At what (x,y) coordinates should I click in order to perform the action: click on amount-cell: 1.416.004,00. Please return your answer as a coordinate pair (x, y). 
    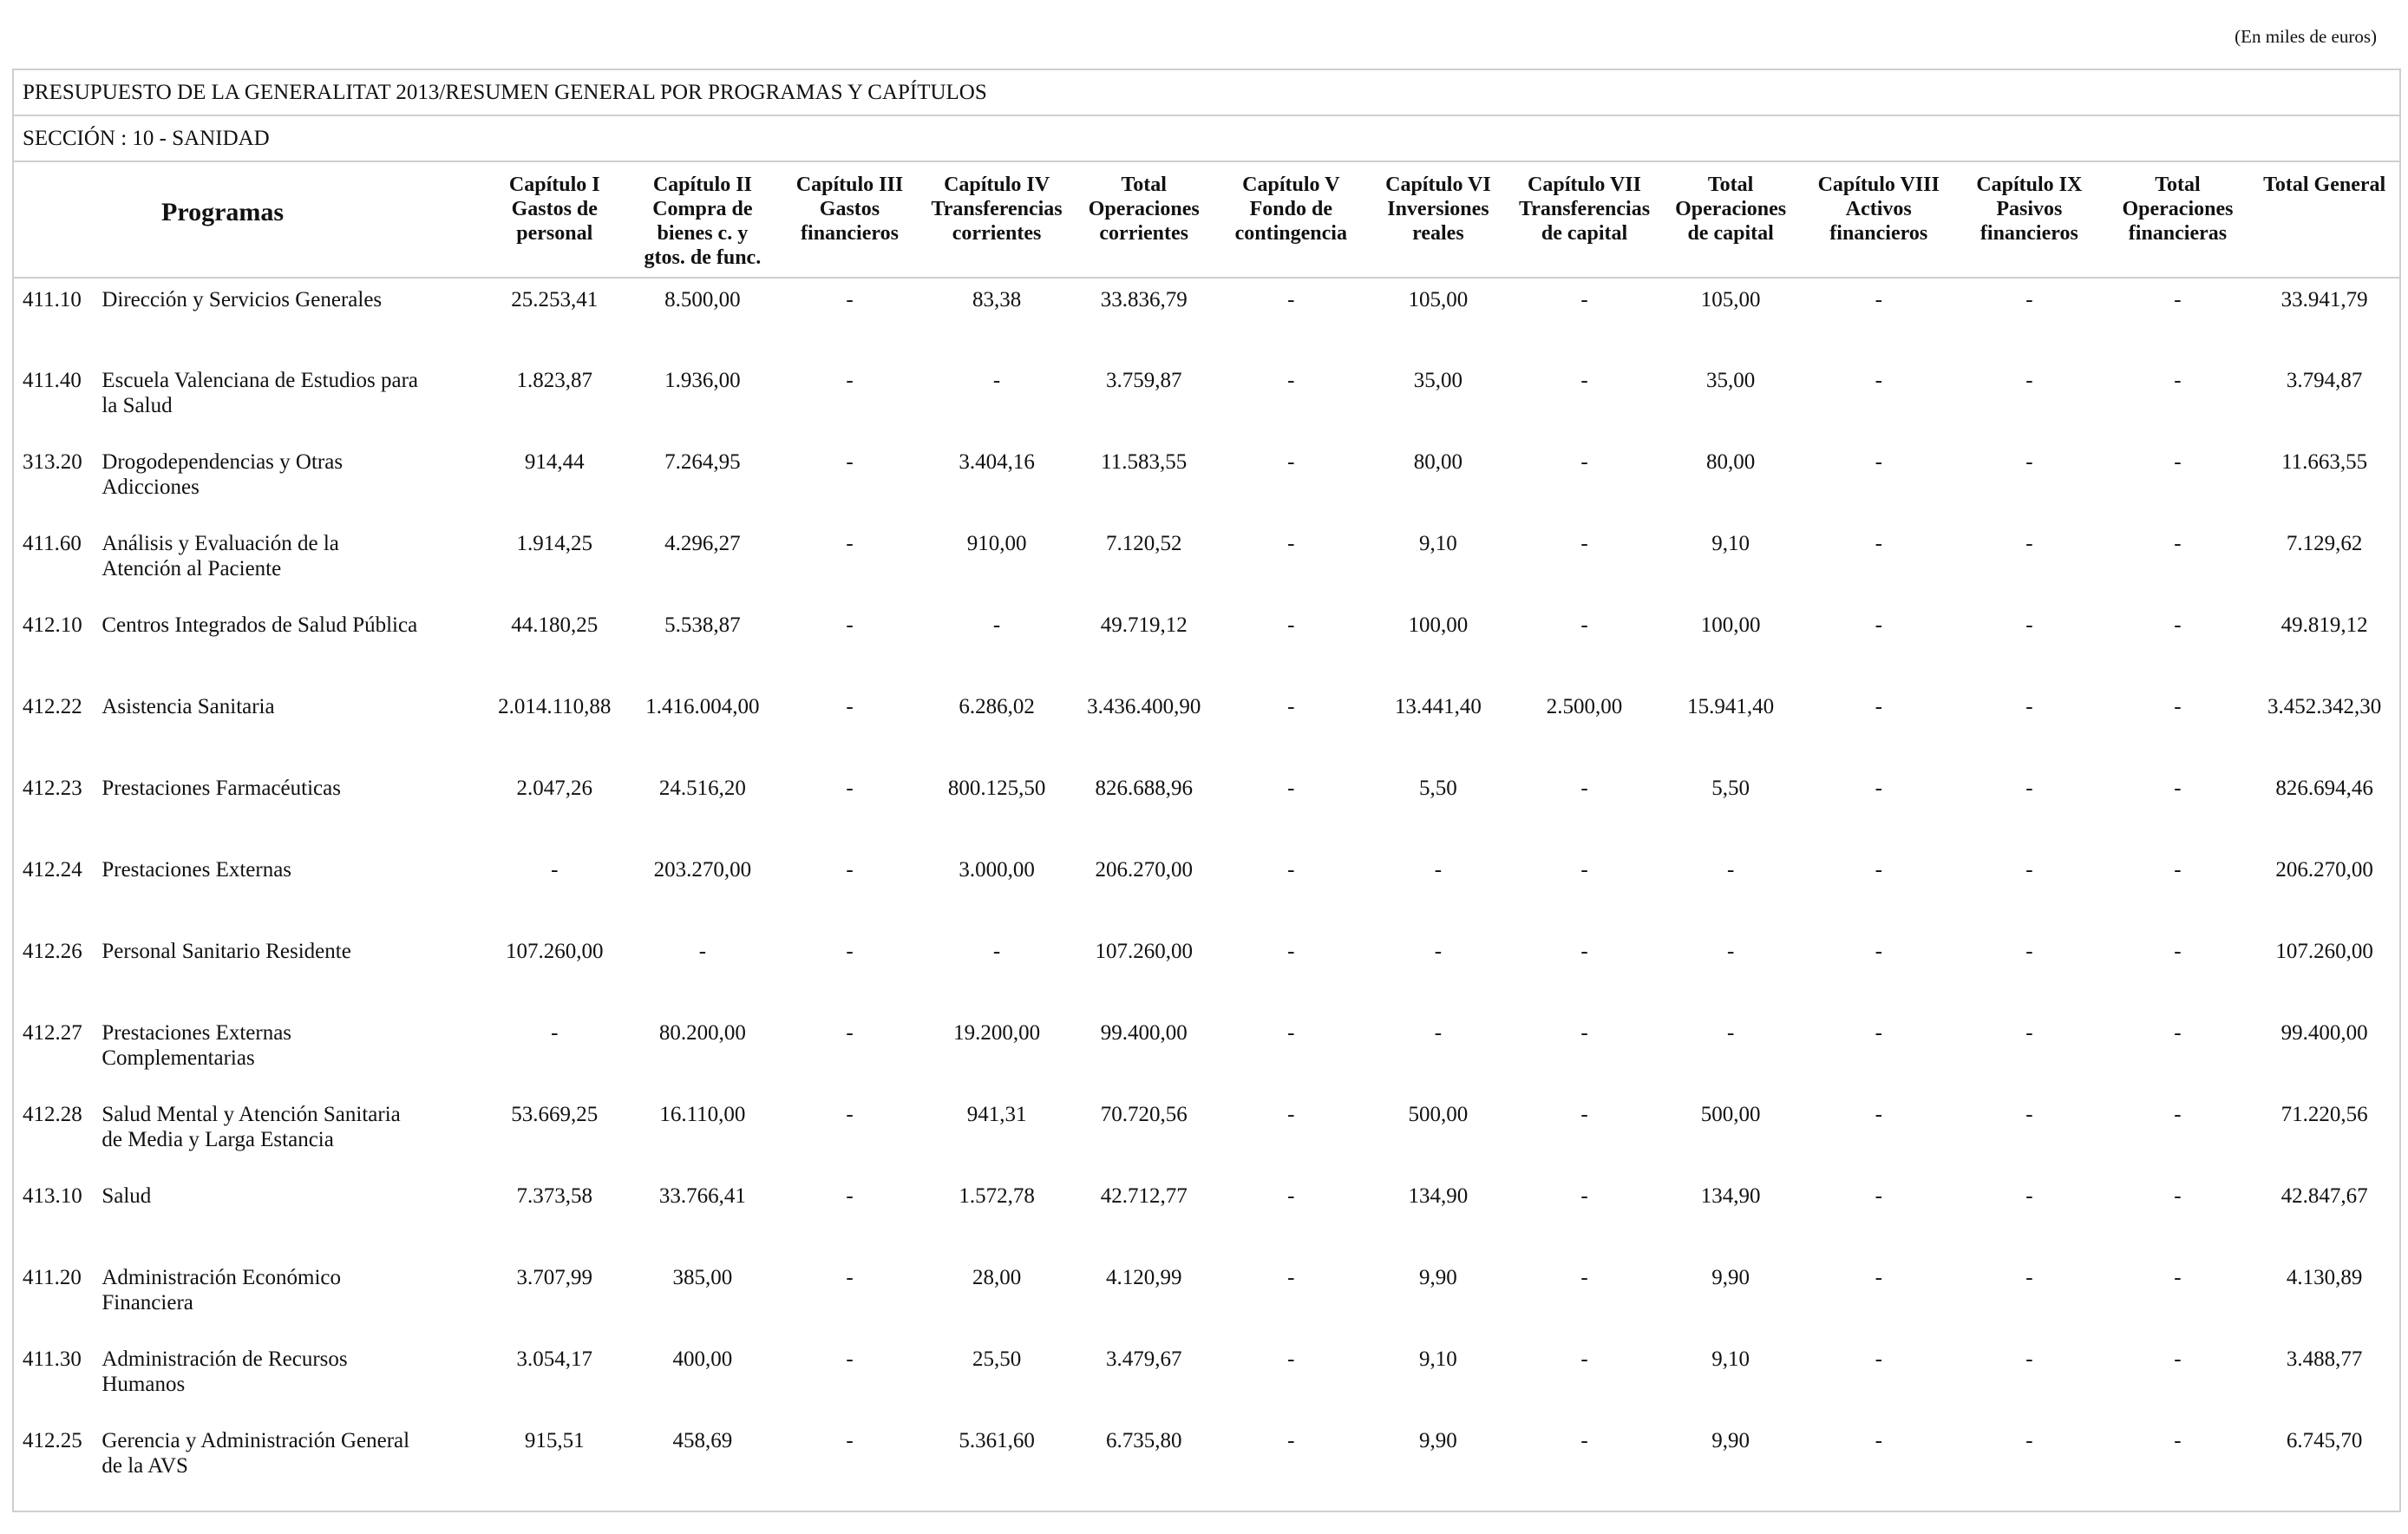
    Looking at the image, I should click on (702, 706).